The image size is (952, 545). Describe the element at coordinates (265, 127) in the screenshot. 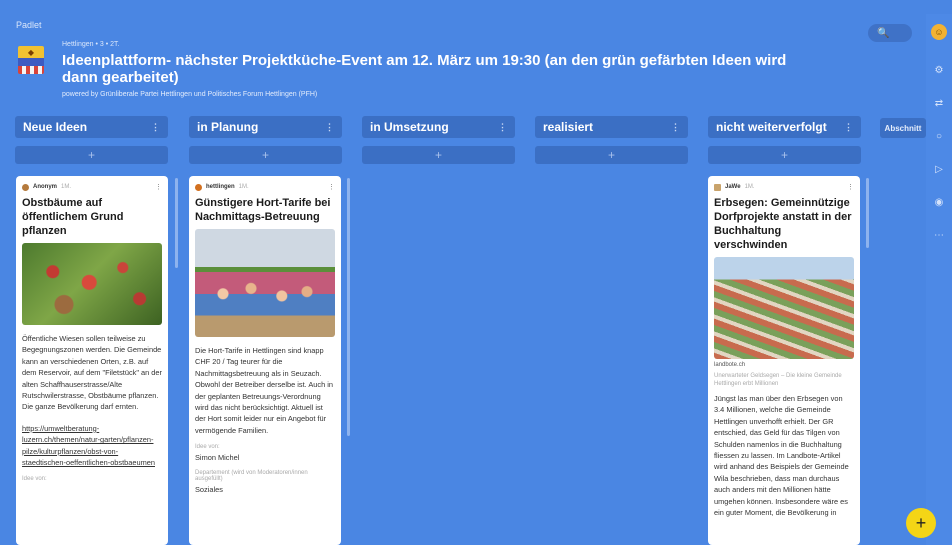

I see `column-header-in-planung: in Planung ⋮` at that location.